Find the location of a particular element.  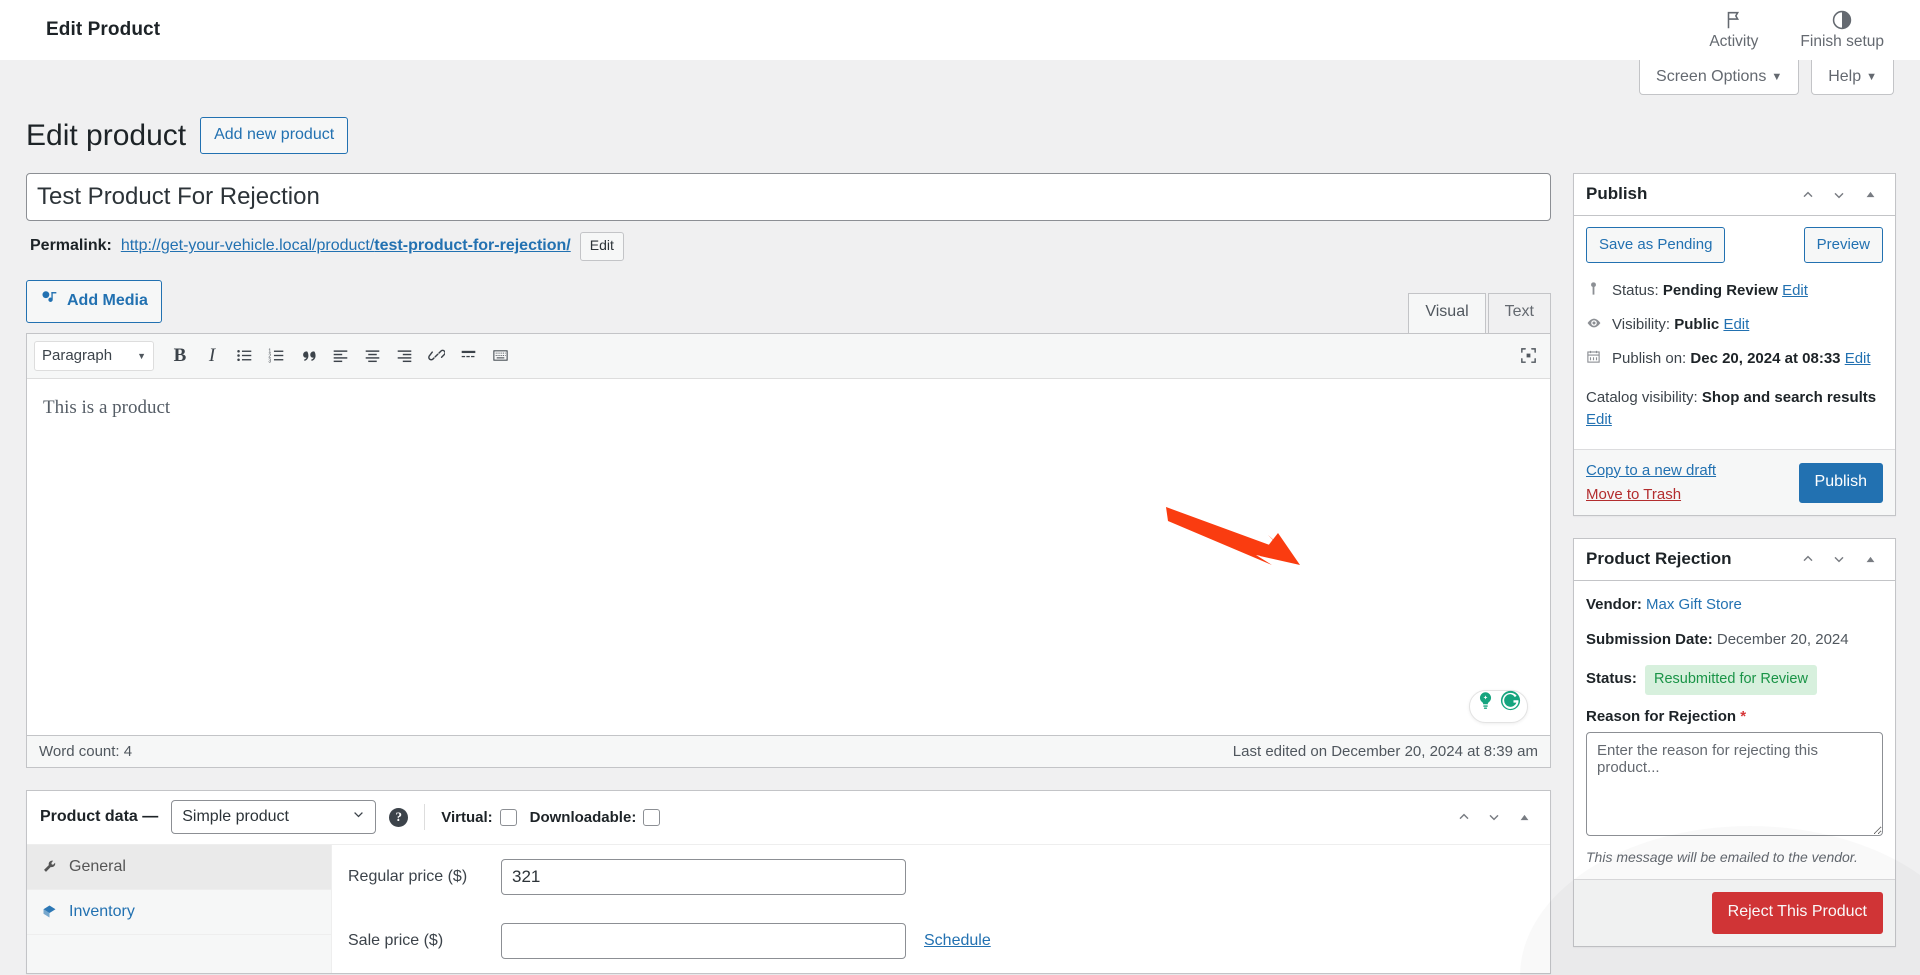

downloadable-checkbox is located at coordinates (652, 817).